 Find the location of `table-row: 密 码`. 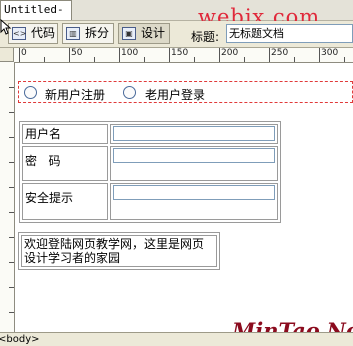

table-row: 密 码 is located at coordinates (150, 163).